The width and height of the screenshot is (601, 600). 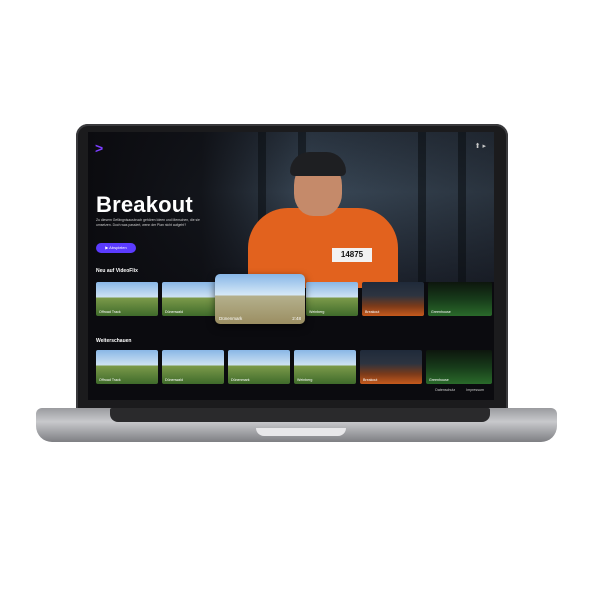 I want to click on app-logo: >, so click(x=99, y=148).